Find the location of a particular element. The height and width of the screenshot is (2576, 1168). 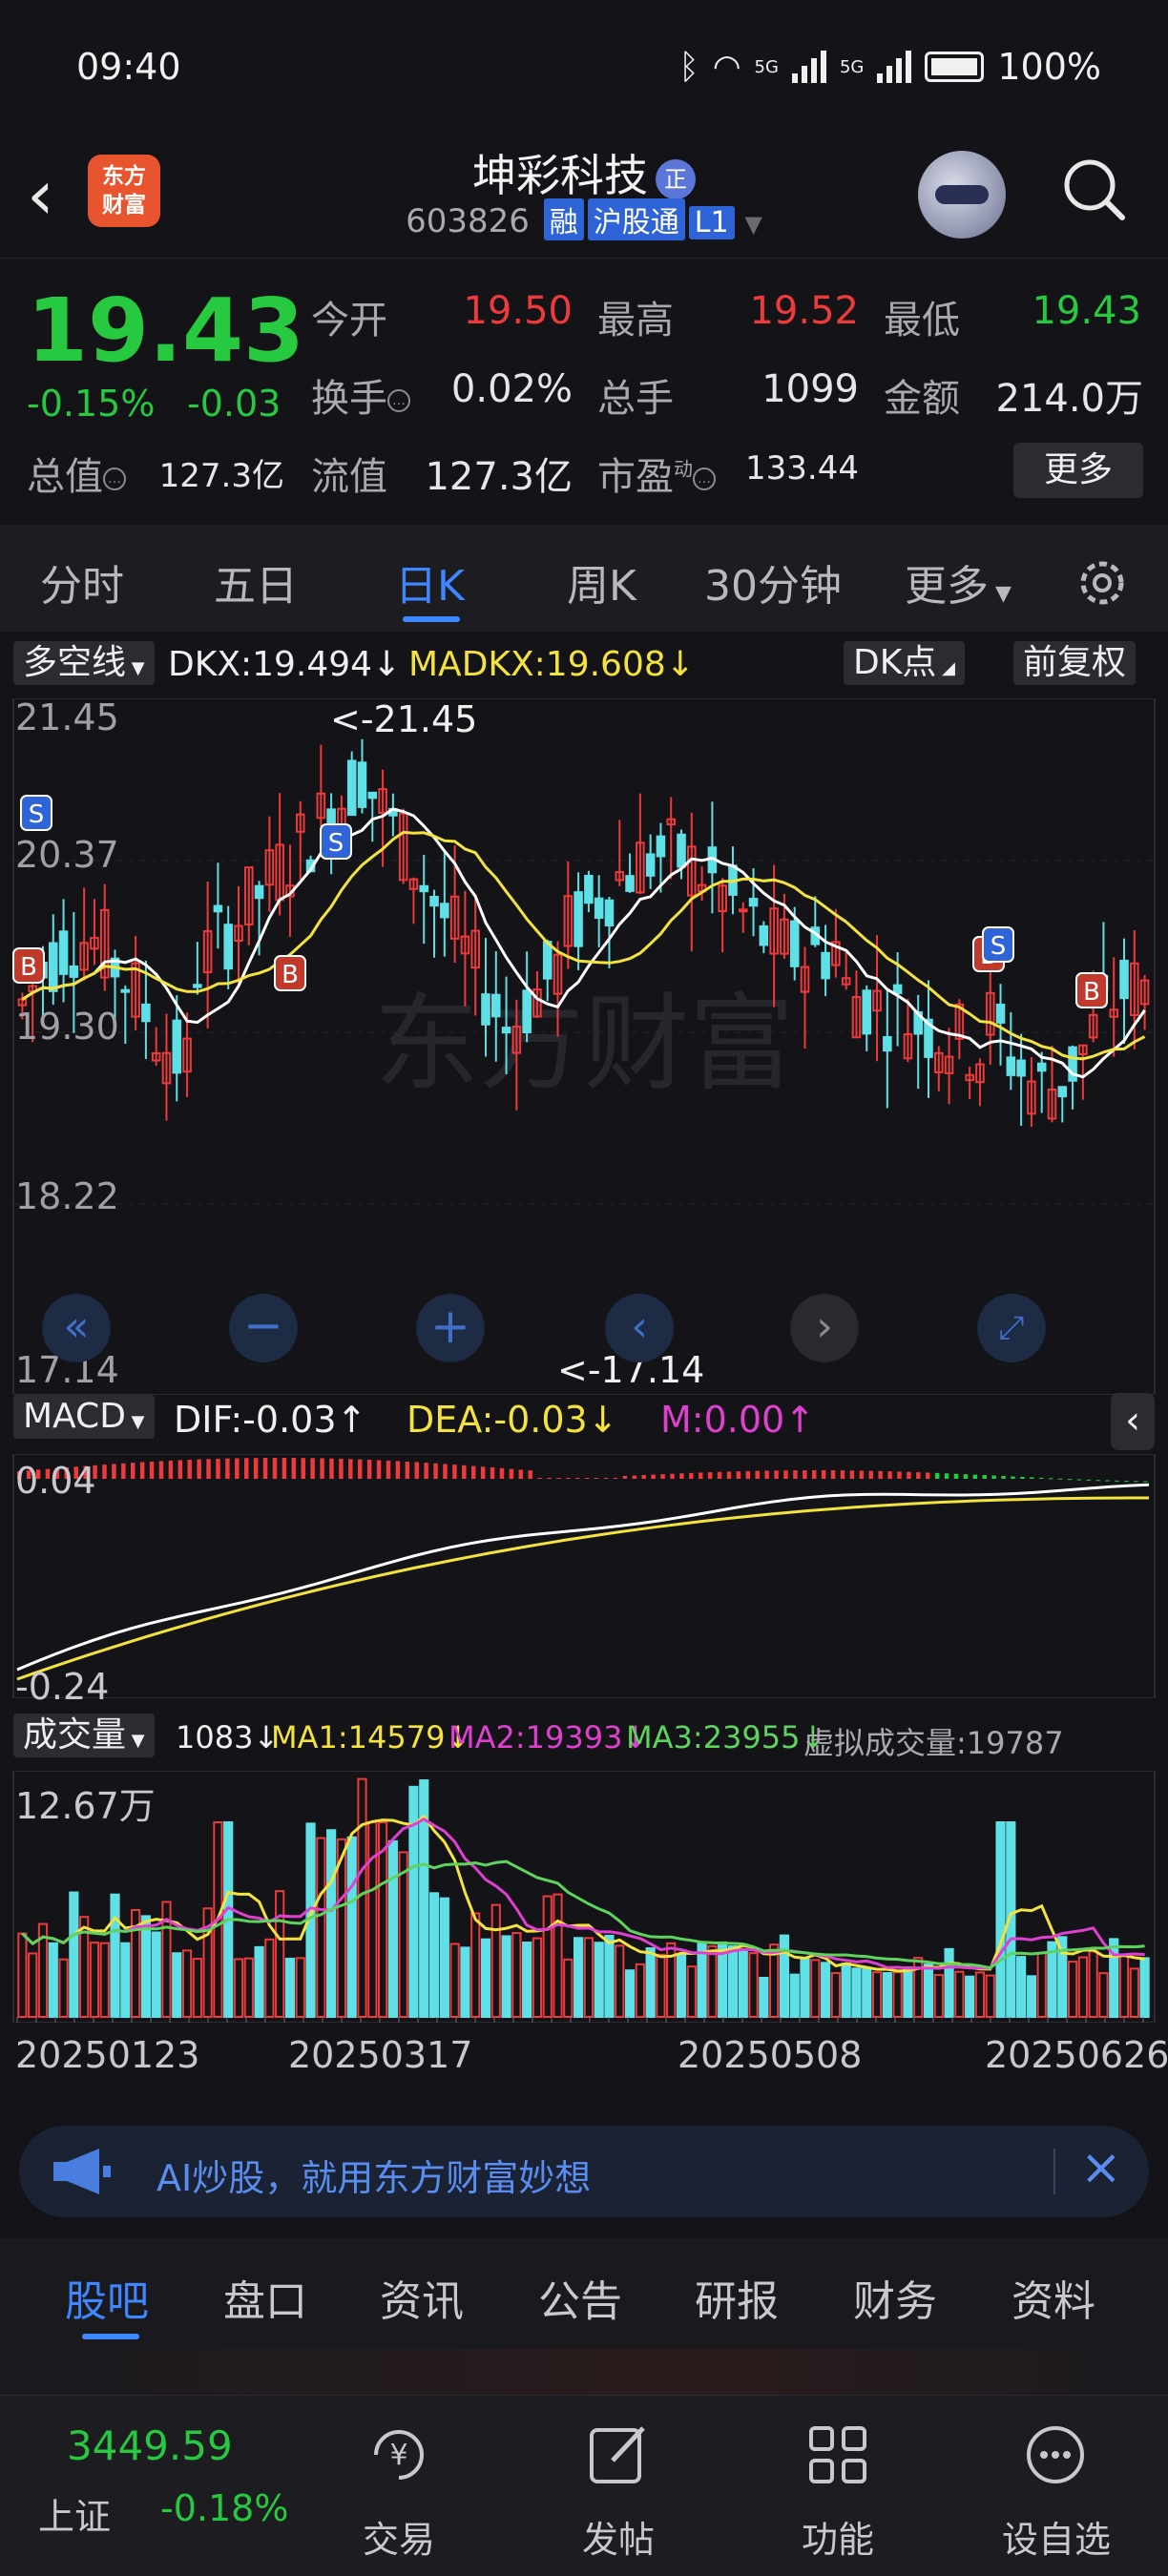

fullscreen-icon: ⤢ is located at coordinates (1012, 1328).